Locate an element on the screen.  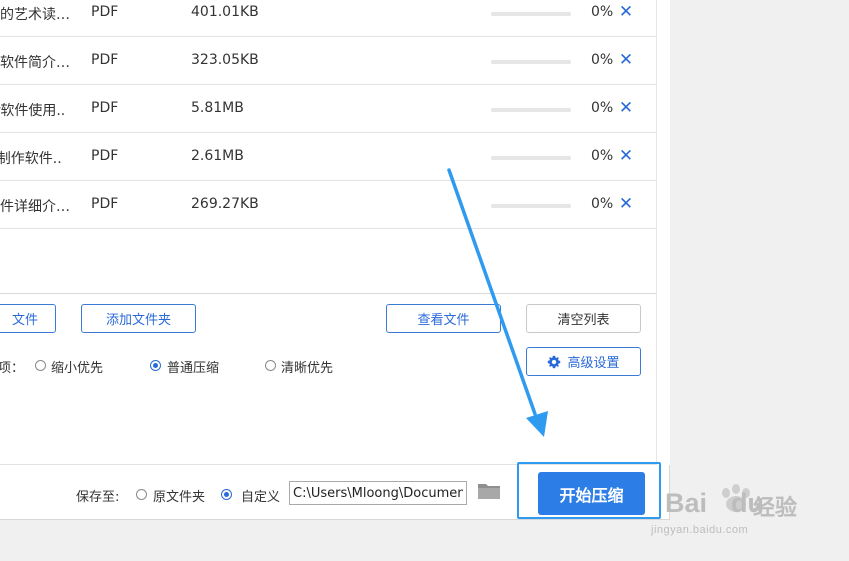
add-folder-button: 添加文件夹 is located at coordinates (138, 318).